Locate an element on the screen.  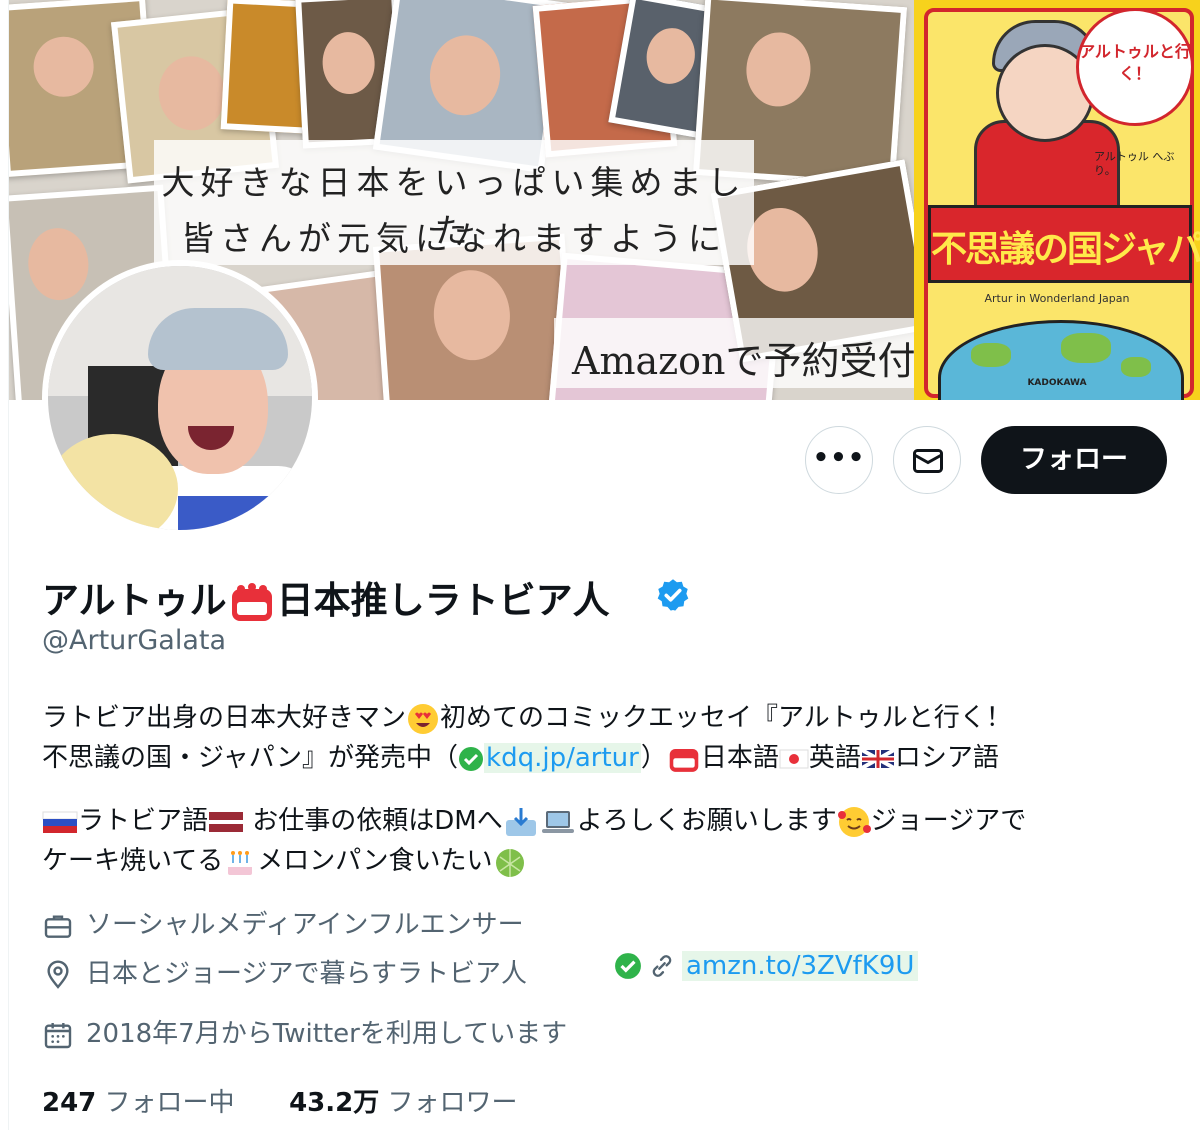
avatar is located at coordinates (180, 398).